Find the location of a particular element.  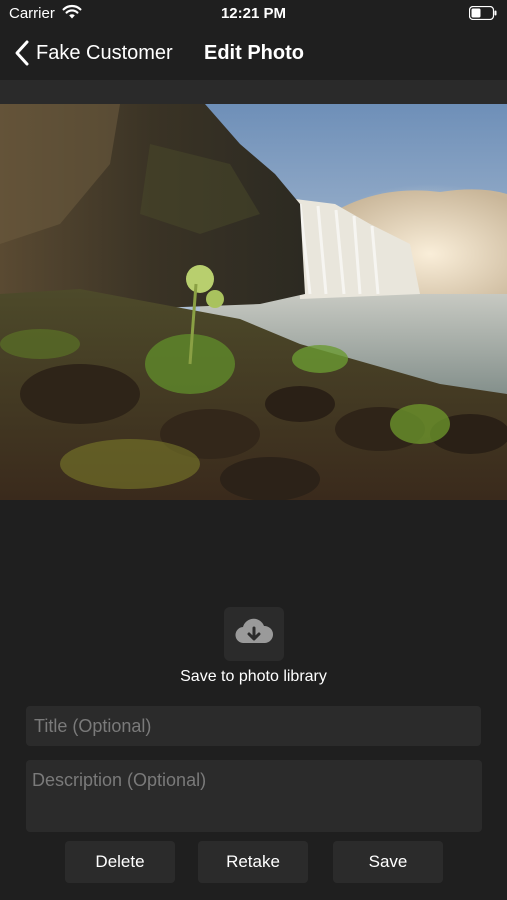

back-button: Fake Customer is located at coordinates (93, 53).